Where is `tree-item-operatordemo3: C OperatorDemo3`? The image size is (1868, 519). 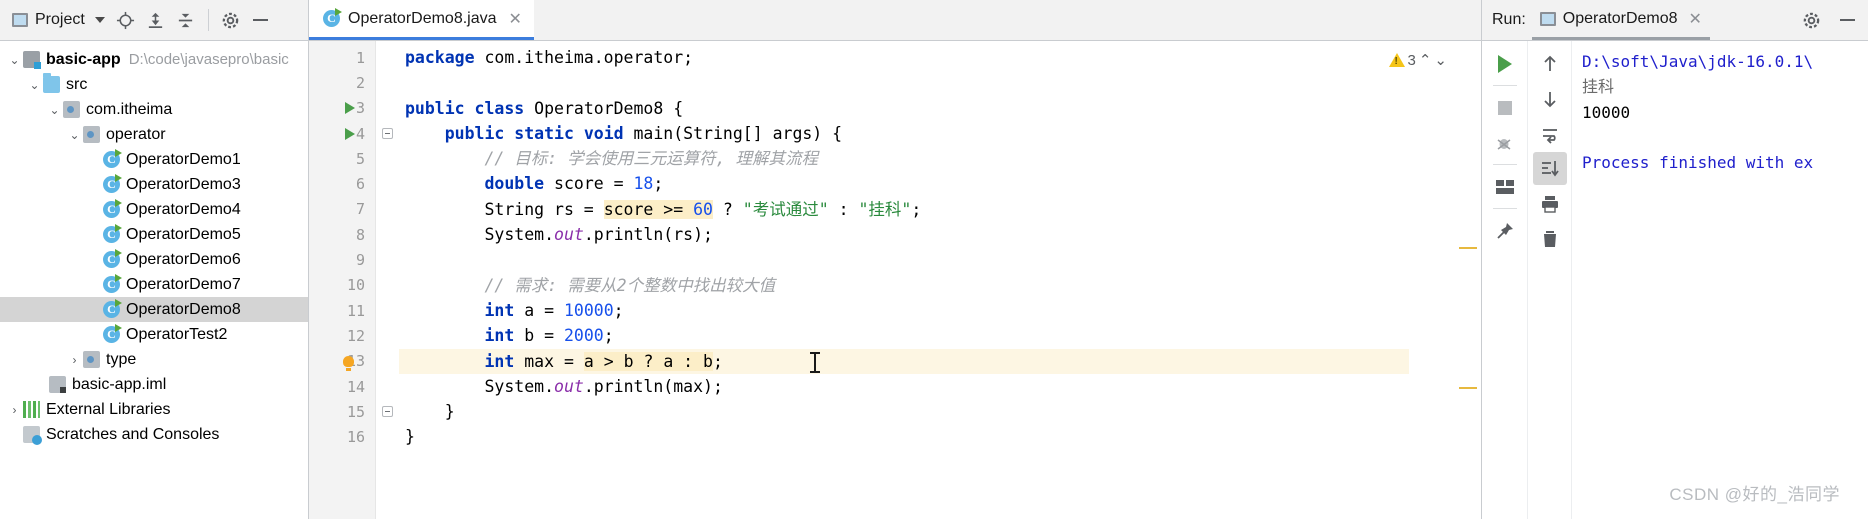
tree-item-operatordemo3: C OperatorDemo3 is located at coordinates (154, 184).